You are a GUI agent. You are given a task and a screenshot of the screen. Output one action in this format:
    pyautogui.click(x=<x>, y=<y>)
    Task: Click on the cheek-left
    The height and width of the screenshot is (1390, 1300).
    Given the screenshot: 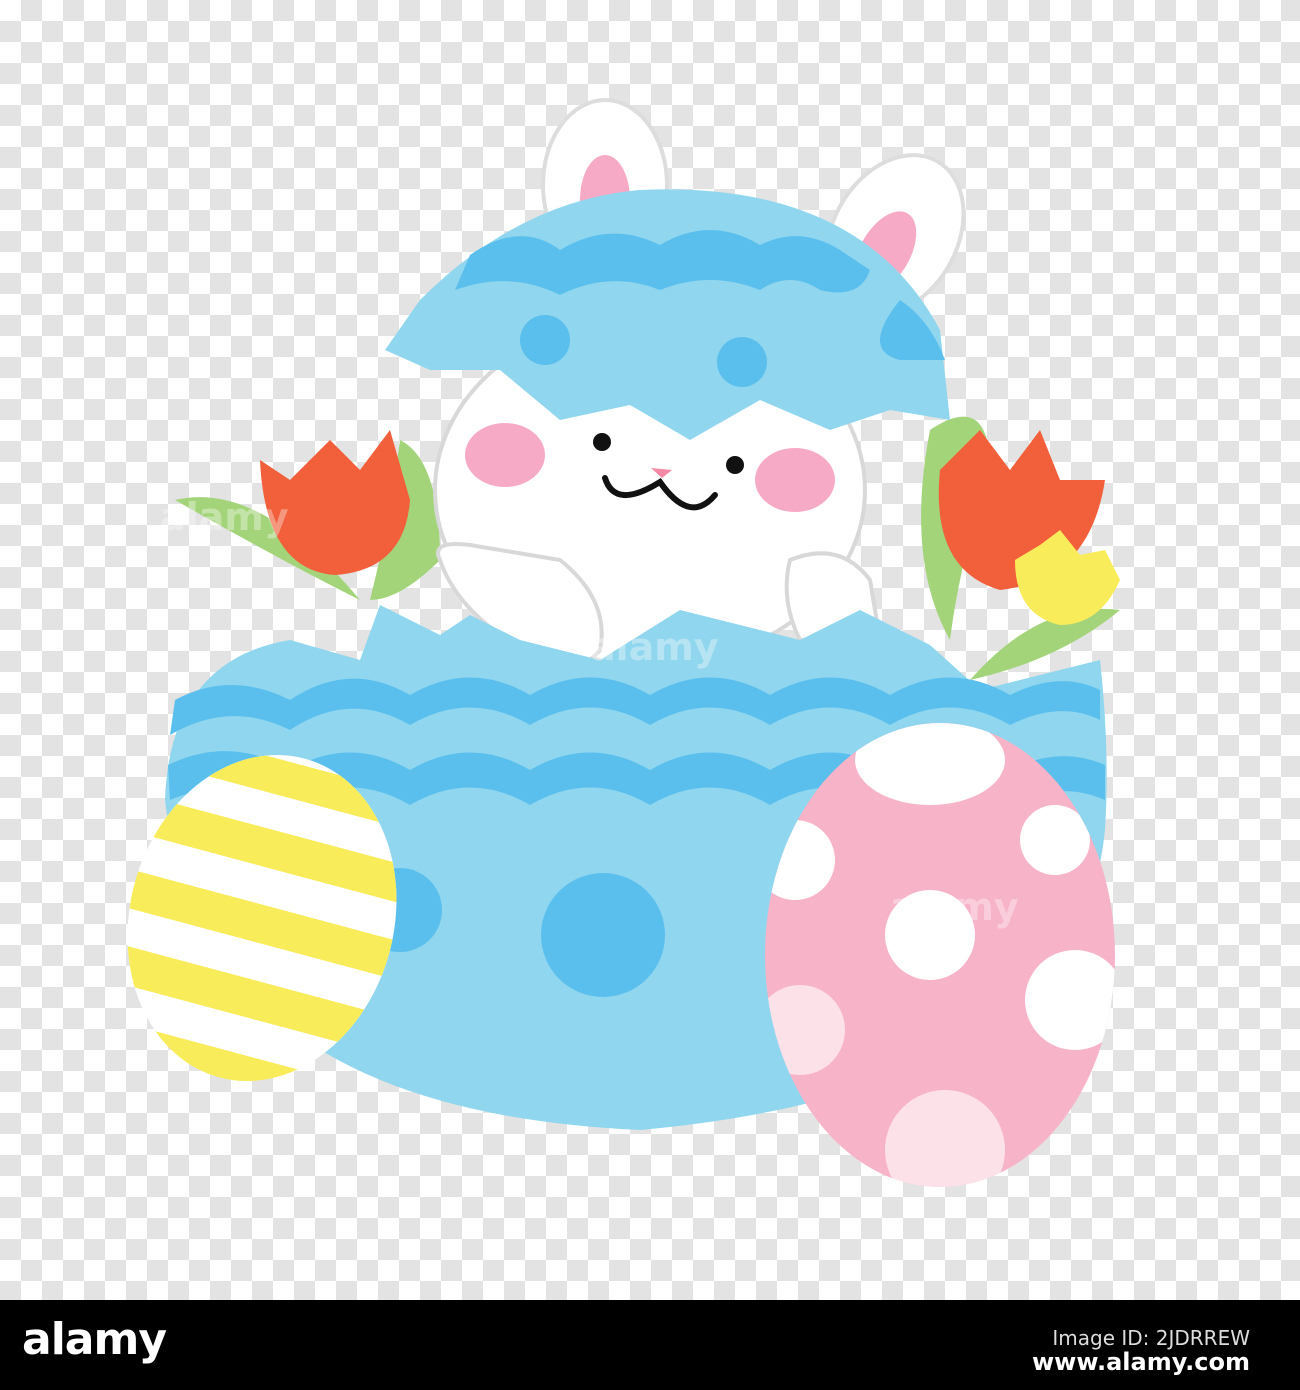 What is the action you would take?
    pyautogui.click(x=505, y=455)
    